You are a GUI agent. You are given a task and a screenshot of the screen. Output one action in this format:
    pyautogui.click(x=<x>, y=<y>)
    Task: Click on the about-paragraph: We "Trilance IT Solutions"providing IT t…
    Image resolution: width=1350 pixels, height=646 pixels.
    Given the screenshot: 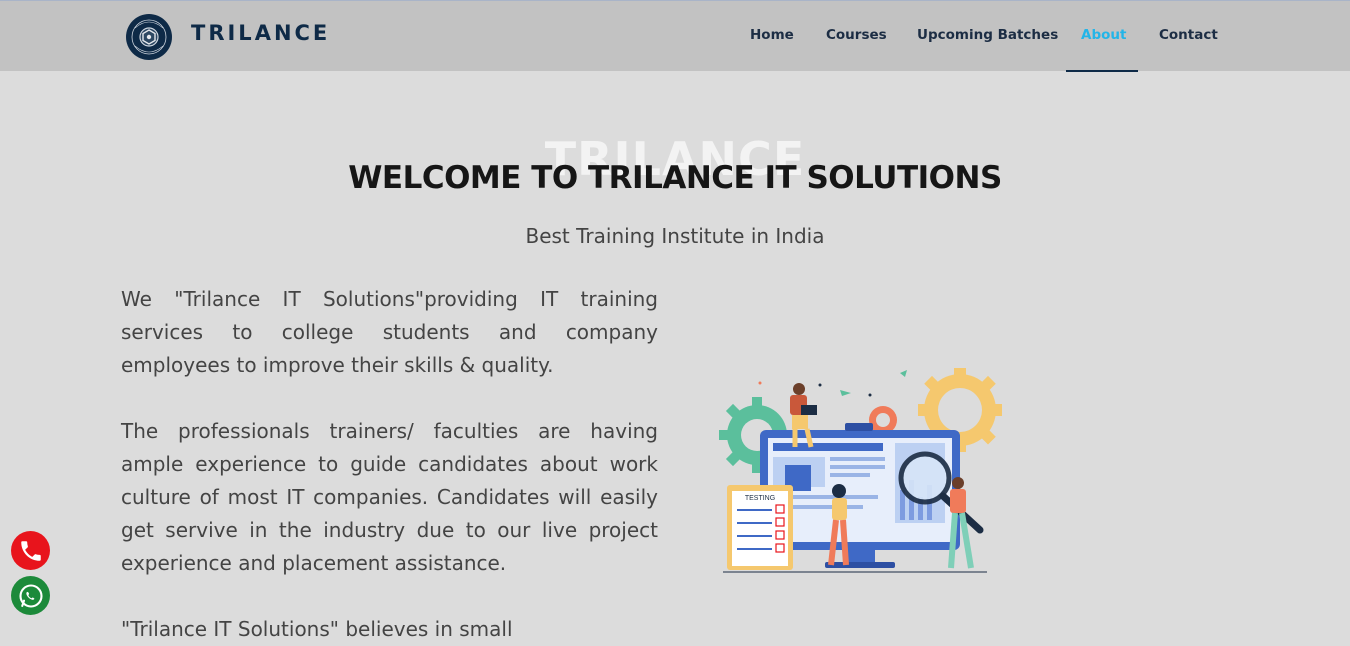 What is the action you would take?
    pyautogui.click(x=389, y=332)
    